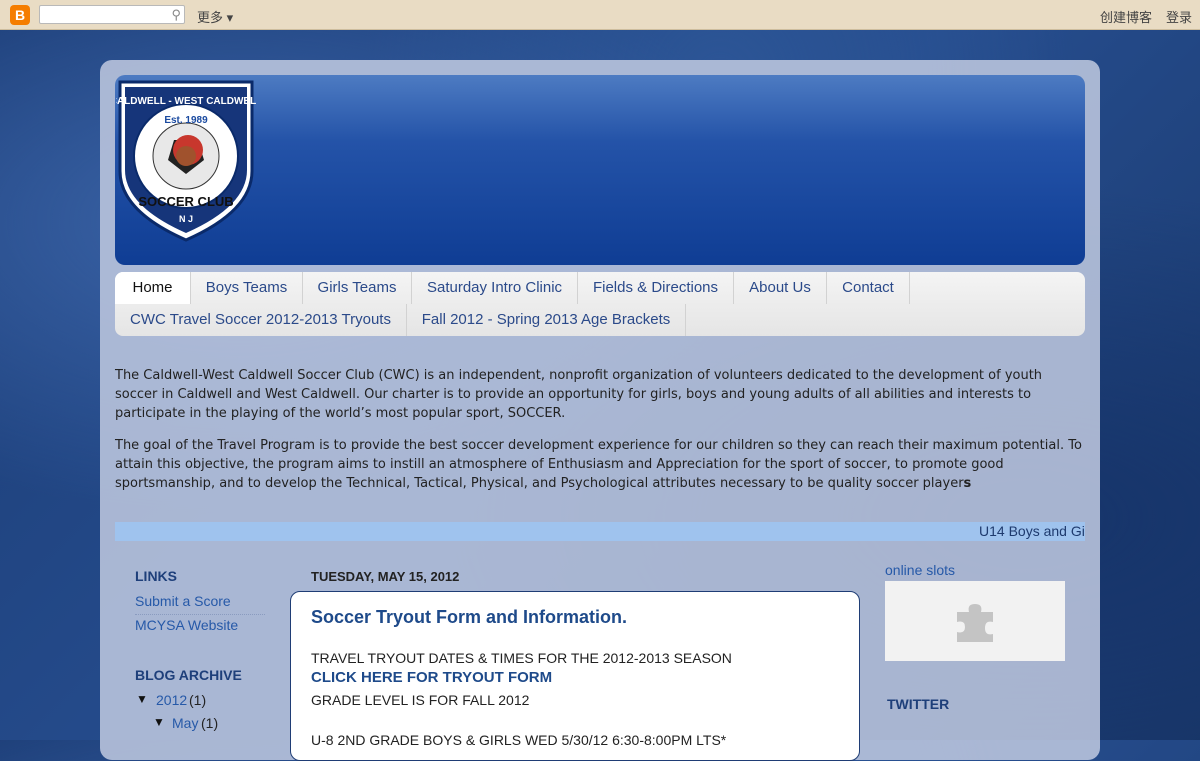 The width and height of the screenshot is (1200, 761). Describe the element at coordinates (186, 625) in the screenshot. I see `link-mcysa-website: MCYSA Website` at that location.